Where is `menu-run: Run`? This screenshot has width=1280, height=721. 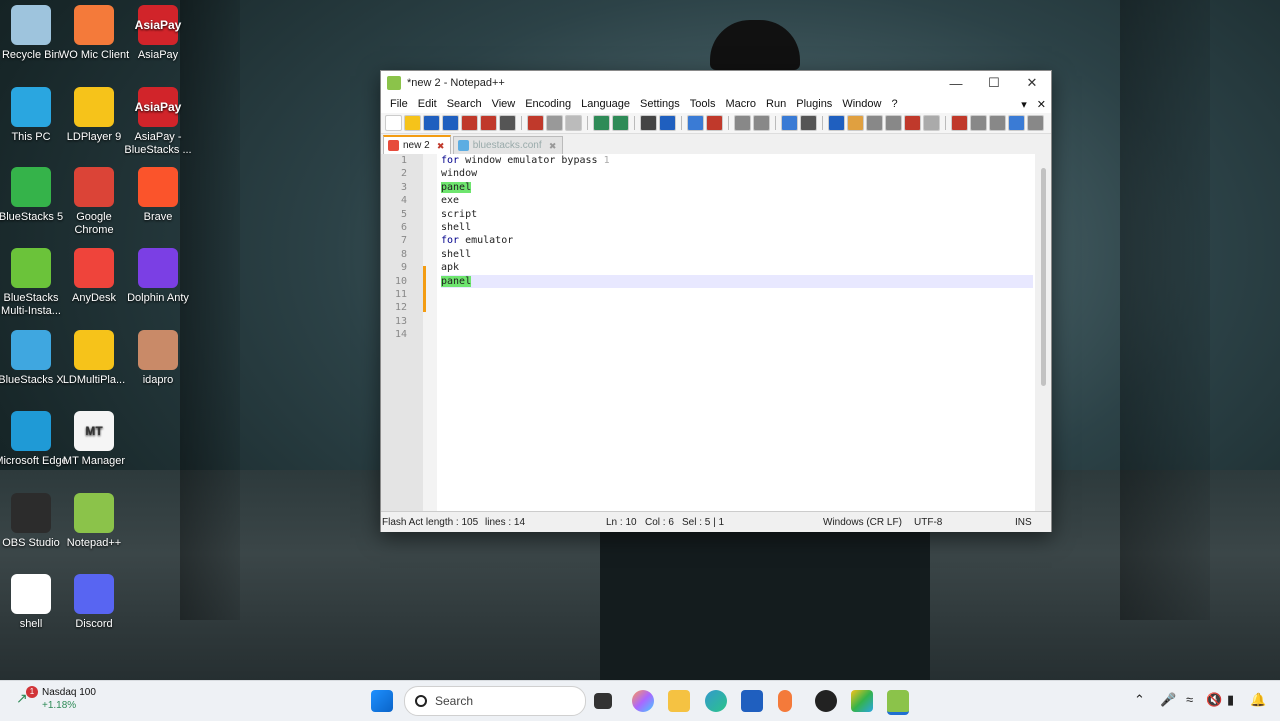
menu-run: Run is located at coordinates (776, 104).